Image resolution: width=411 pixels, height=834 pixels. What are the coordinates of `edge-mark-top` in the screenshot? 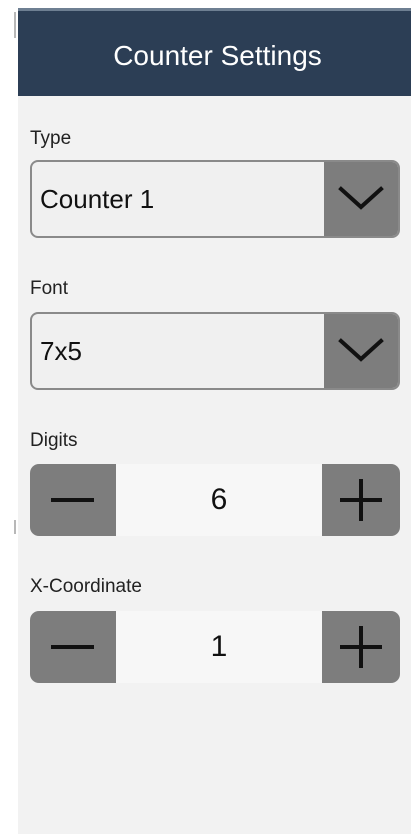 It's located at (15, 25).